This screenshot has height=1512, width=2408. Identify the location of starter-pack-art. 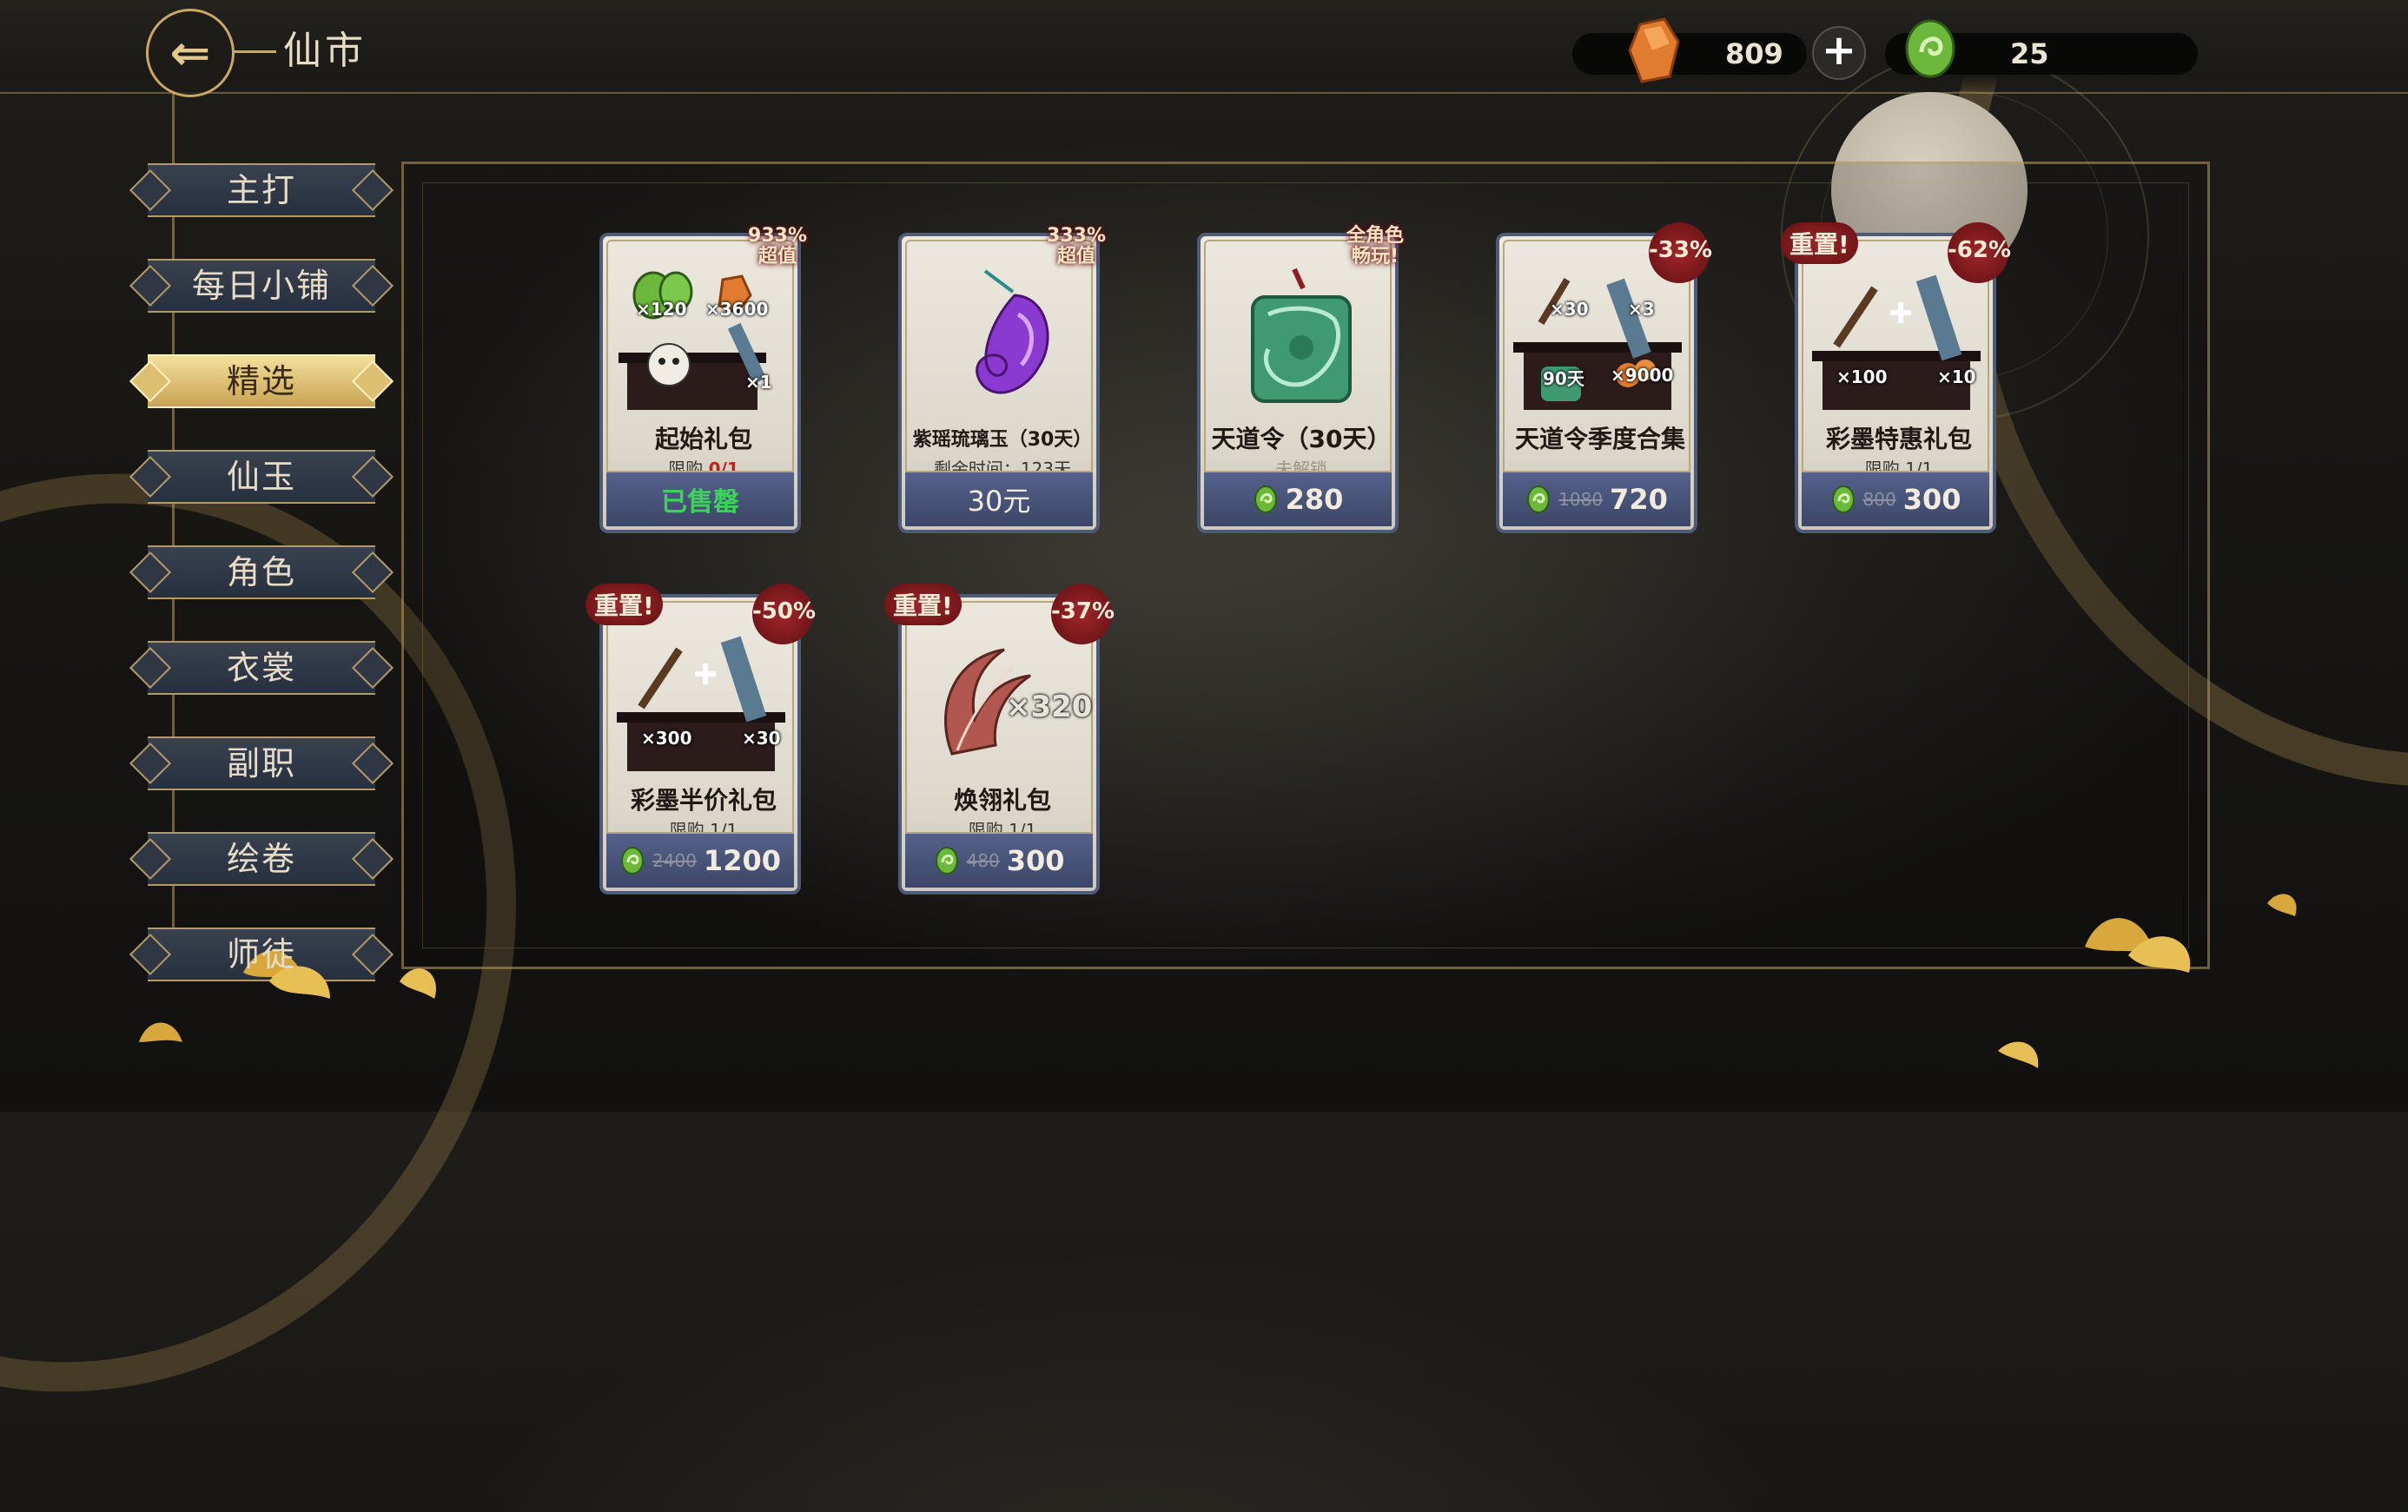
(693, 340).